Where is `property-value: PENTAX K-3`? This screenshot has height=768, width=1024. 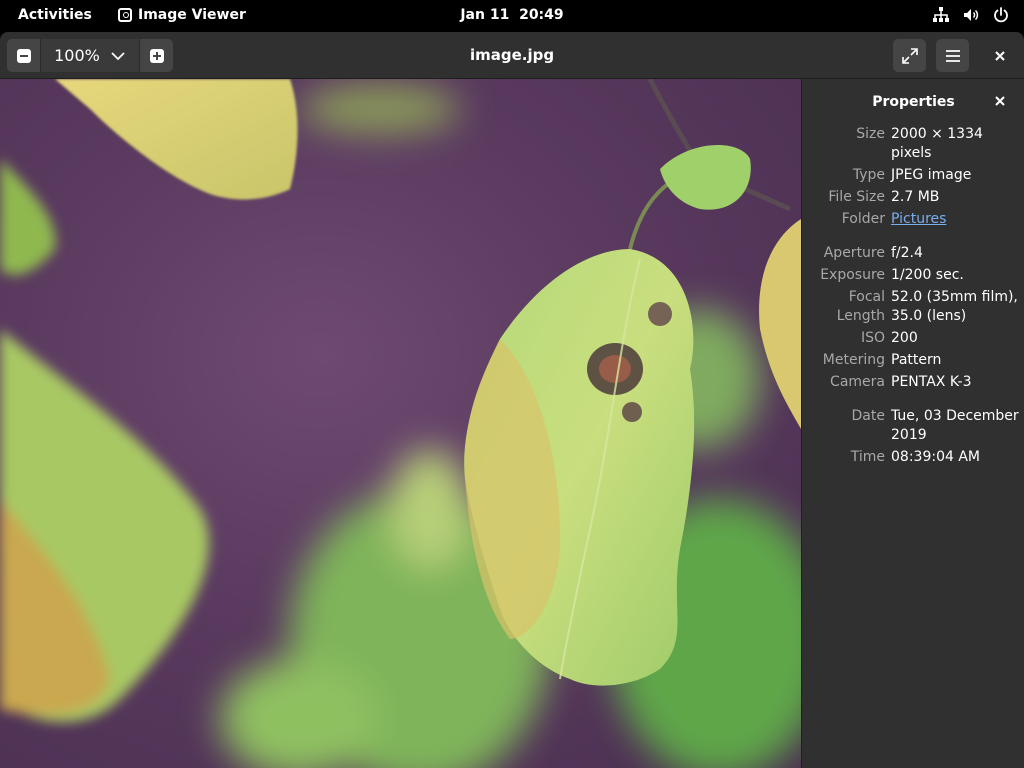
property-value: PENTAX K-3 is located at coordinates (931, 382).